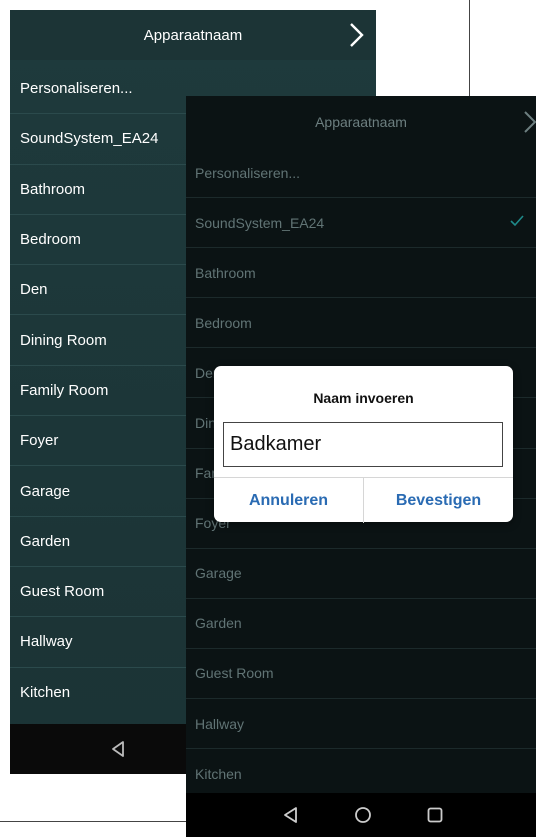  Describe the element at coordinates (438, 500) in the screenshot. I see `confirm-button: Bevestigen` at that location.